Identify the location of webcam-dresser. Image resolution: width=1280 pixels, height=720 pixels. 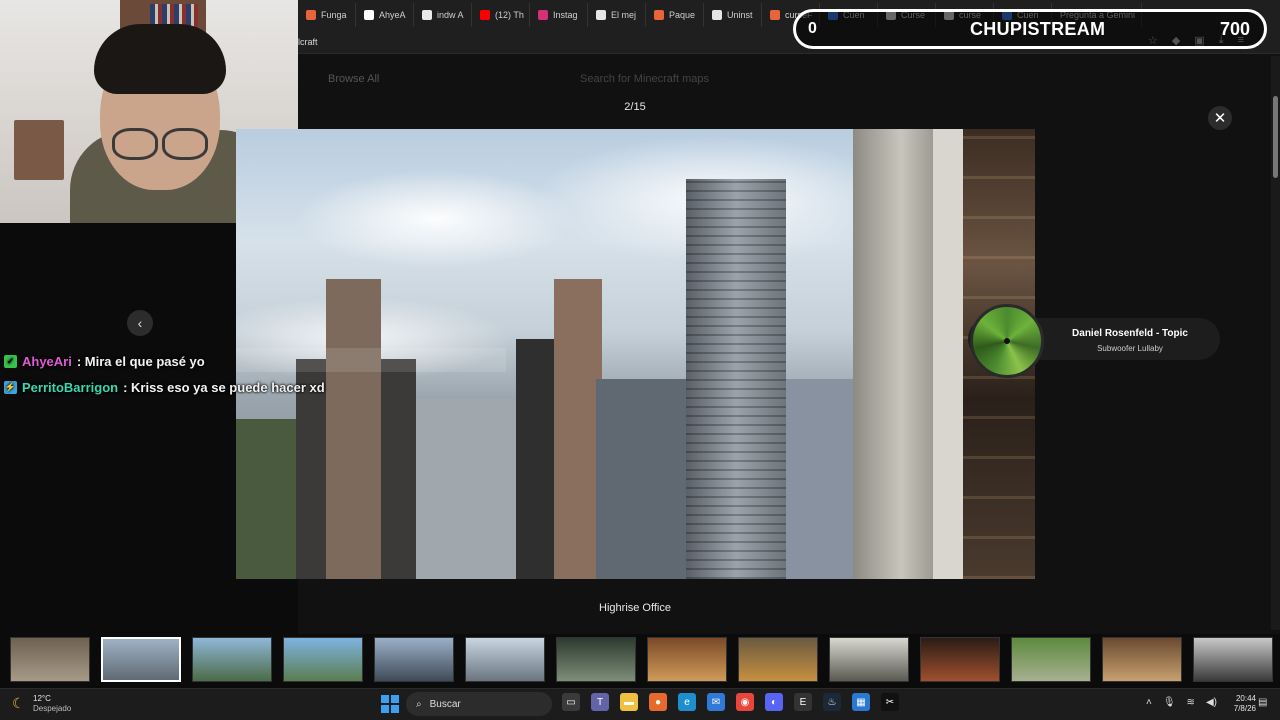
(39, 150).